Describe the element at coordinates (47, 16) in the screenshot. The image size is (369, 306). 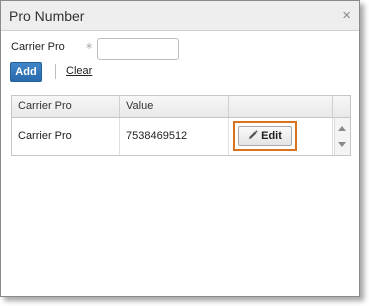
I see `dialog-title: Pro Number` at that location.